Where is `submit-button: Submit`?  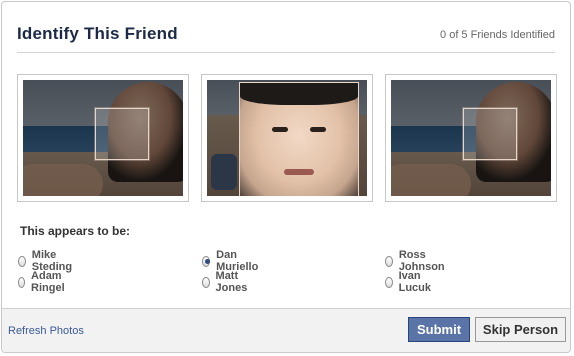
submit-button: Submit is located at coordinates (439, 329).